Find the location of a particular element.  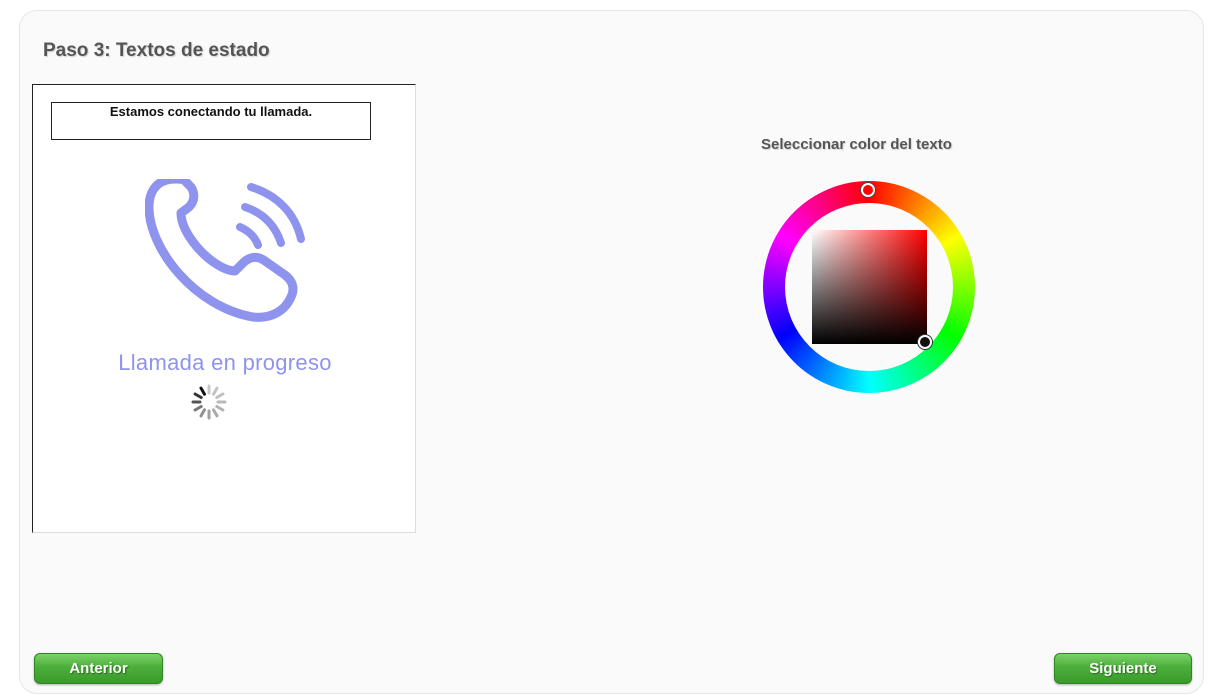

saturation-value-square is located at coordinates (869, 287).